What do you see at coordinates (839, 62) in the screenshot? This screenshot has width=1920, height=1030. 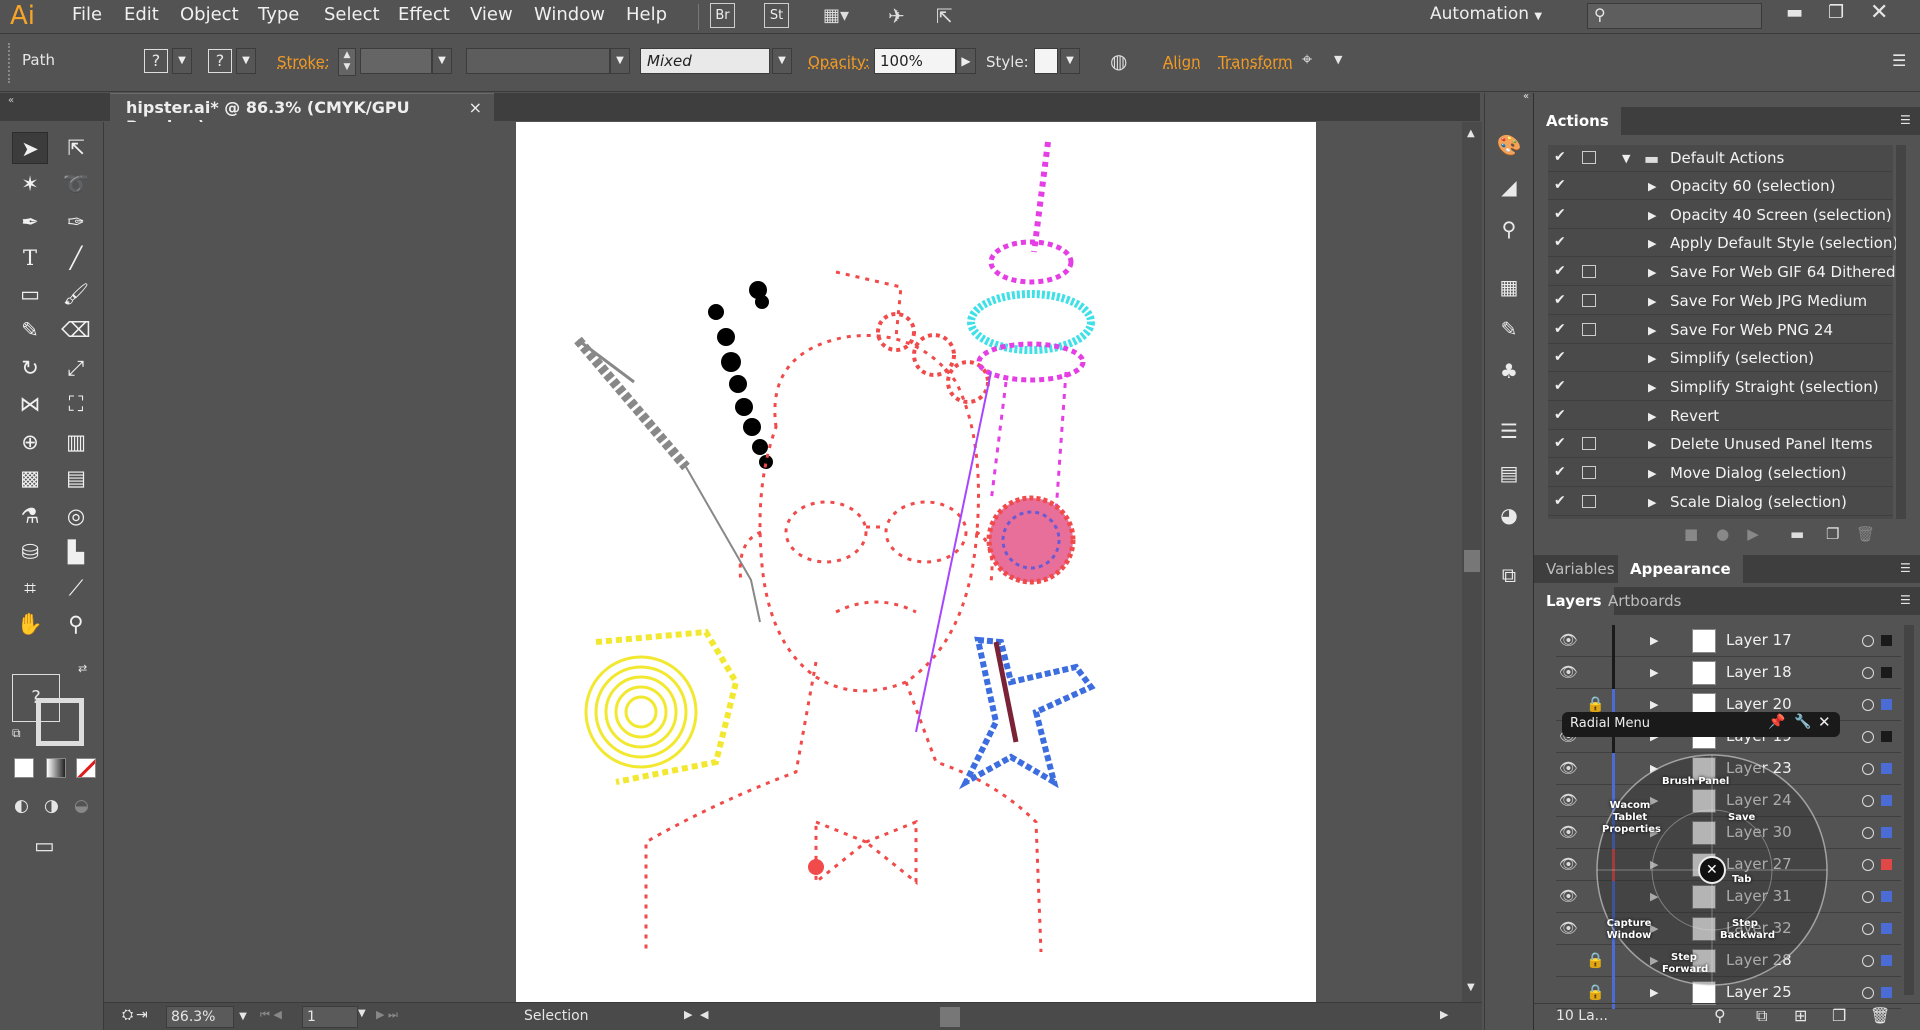 I see `opacity-label: Opacity:` at bounding box center [839, 62].